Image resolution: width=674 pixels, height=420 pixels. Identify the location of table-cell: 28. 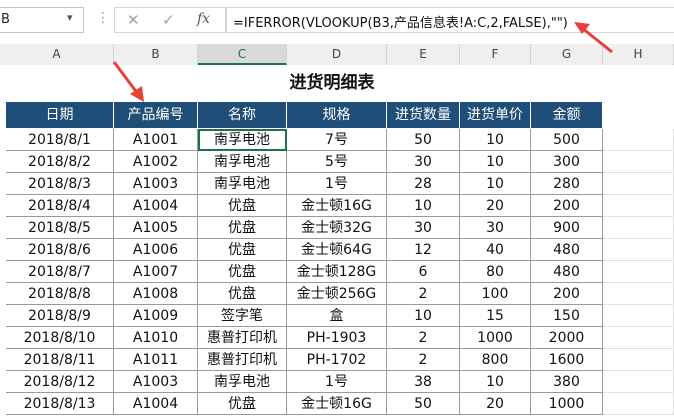
(423, 184).